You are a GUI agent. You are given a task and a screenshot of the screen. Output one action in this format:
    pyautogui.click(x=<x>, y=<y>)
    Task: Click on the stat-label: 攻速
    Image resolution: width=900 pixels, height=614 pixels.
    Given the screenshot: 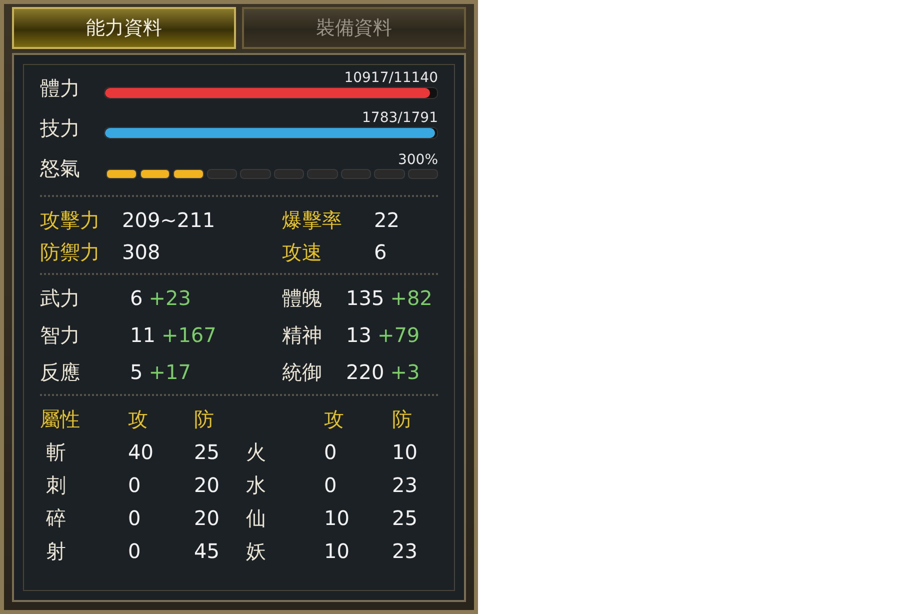 What is the action you would take?
    pyautogui.click(x=302, y=252)
    